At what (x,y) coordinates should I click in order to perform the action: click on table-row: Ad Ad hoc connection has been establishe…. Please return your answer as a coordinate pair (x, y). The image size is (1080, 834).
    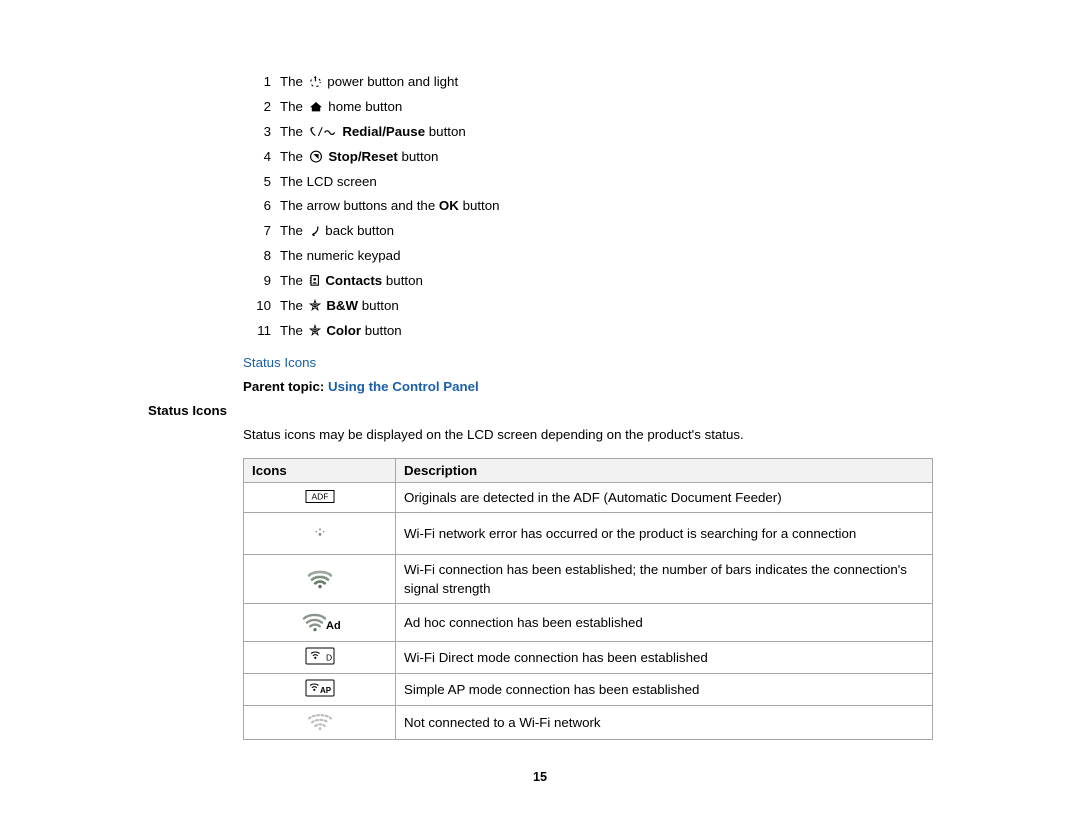
    Looking at the image, I should click on (588, 622).